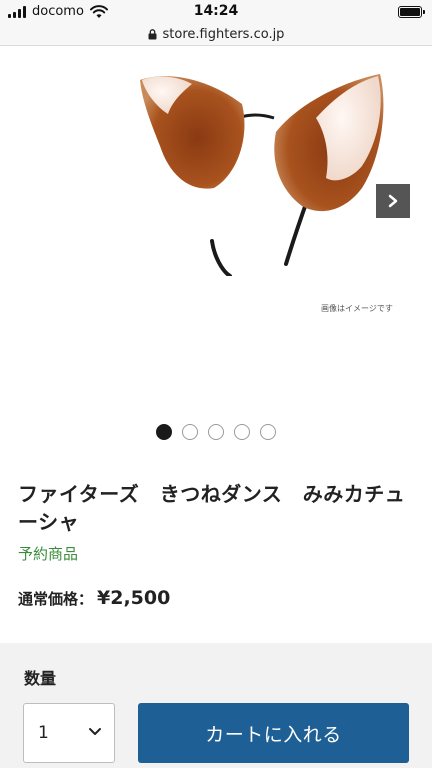 This screenshot has width=432, height=768. What do you see at coordinates (48, 554) in the screenshot?
I see `preorder-badge: 予約商品` at bounding box center [48, 554].